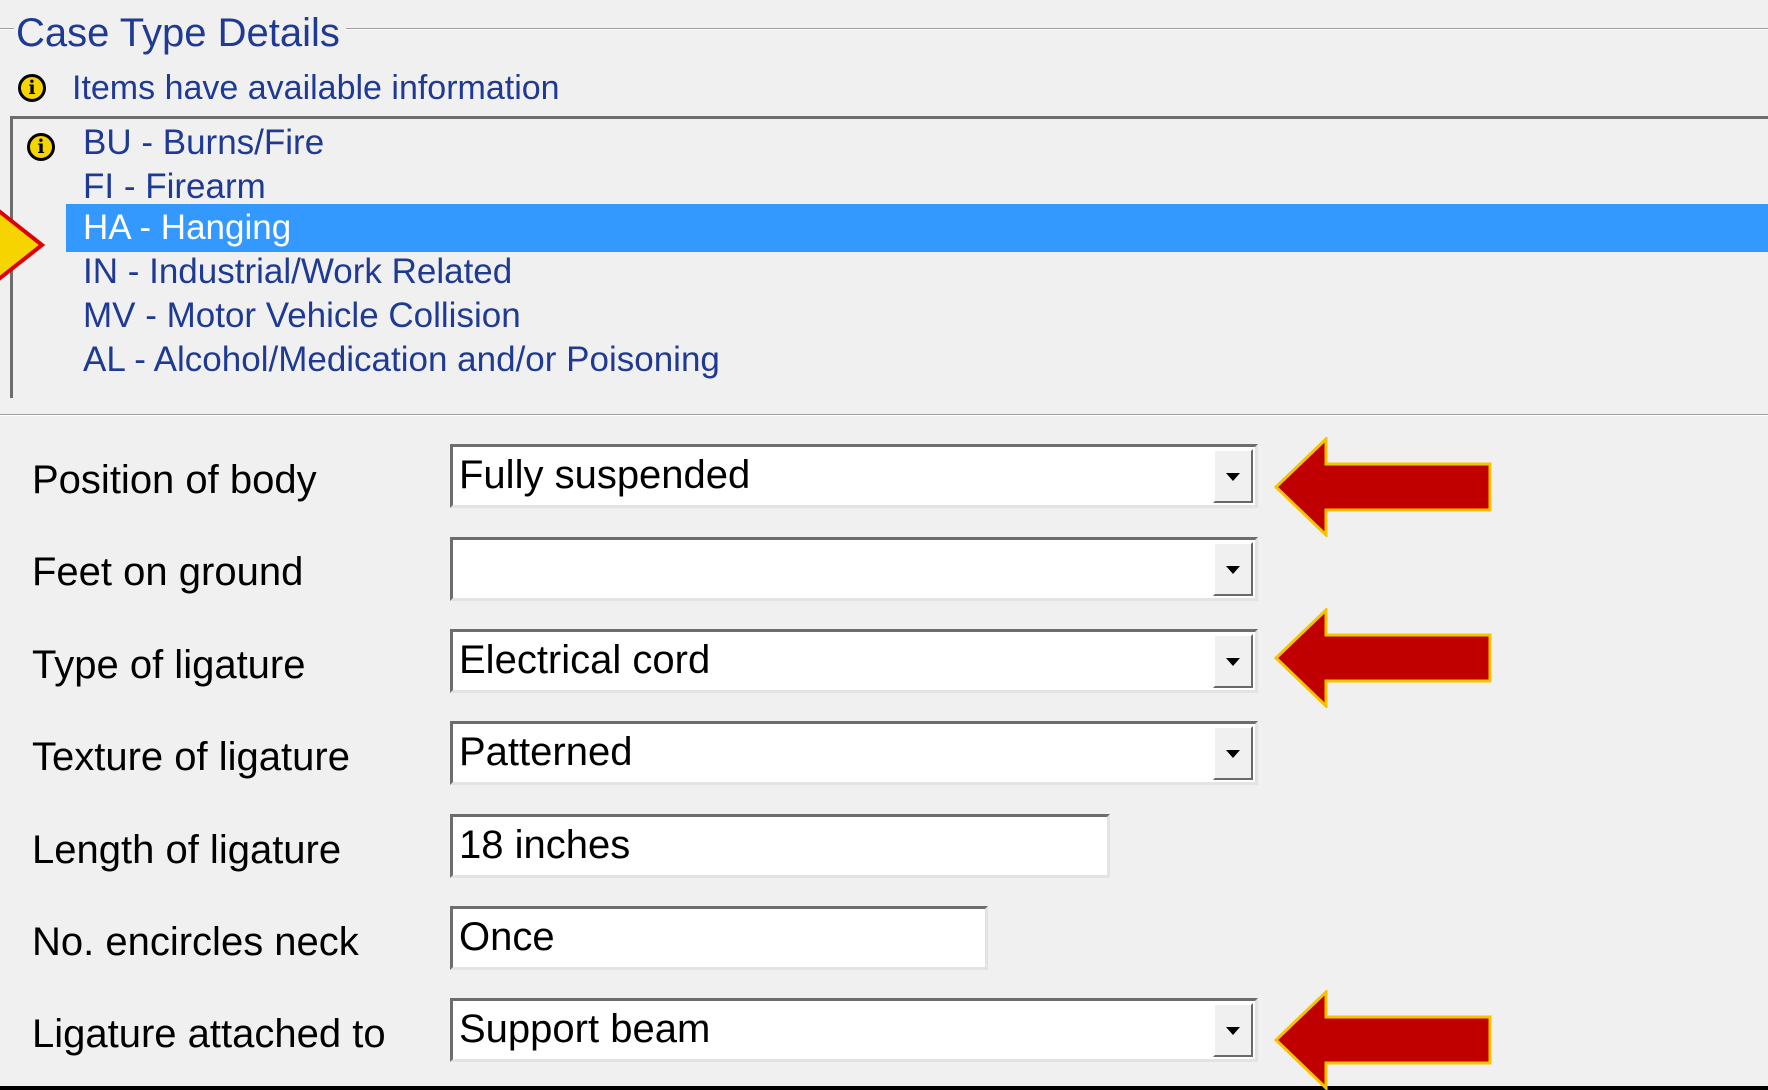 Image resolution: width=1768 pixels, height=1090 pixels. What do you see at coordinates (917, 228) in the screenshot?
I see `list-item-hanging: HA - Hanging` at bounding box center [917, 228].